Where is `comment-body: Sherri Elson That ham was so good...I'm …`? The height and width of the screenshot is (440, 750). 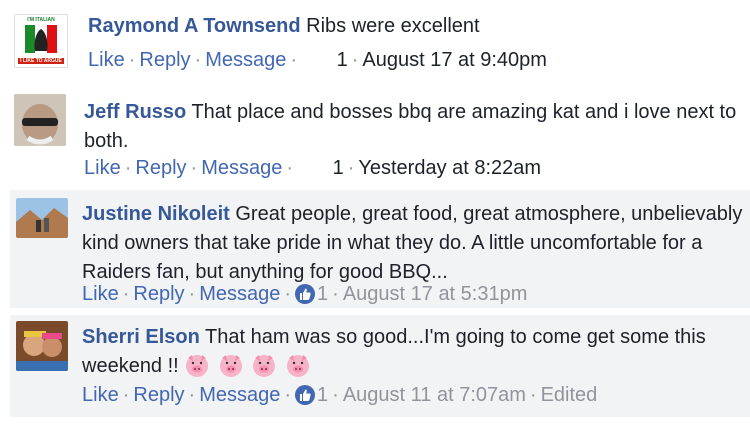 comment-body: Sherri Elson That ham was so good...I'm … is located at coordinates (415, 352).